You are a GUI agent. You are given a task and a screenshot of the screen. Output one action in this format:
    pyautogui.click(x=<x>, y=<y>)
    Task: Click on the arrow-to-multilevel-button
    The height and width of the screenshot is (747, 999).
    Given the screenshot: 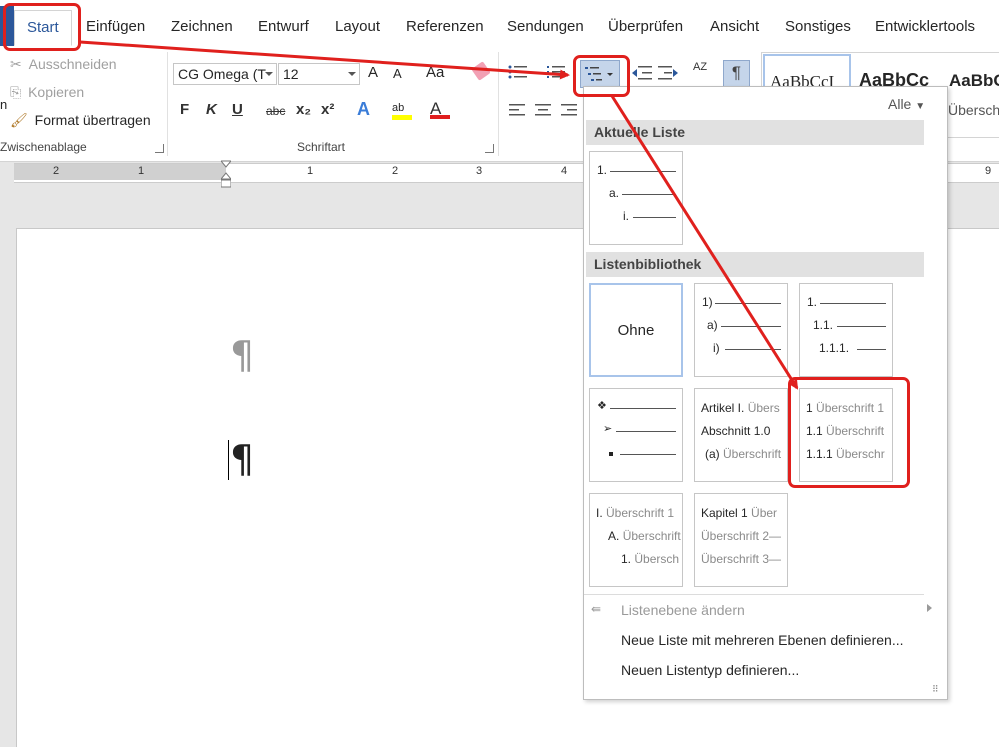 What is the action you would take?
    pyautogui.click(x=324, y=60)
    